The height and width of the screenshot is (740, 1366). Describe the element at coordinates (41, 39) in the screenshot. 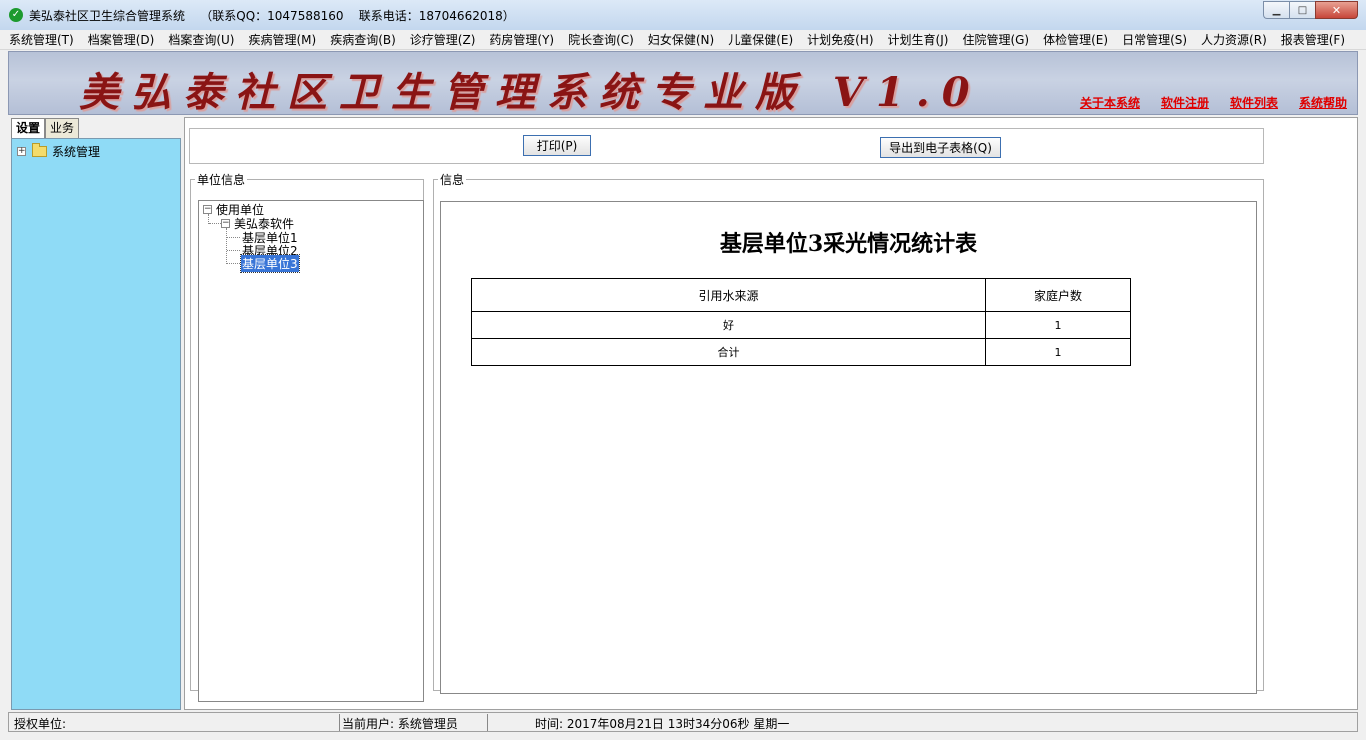

I see `menu-system: 系统管理(T)` at that location.